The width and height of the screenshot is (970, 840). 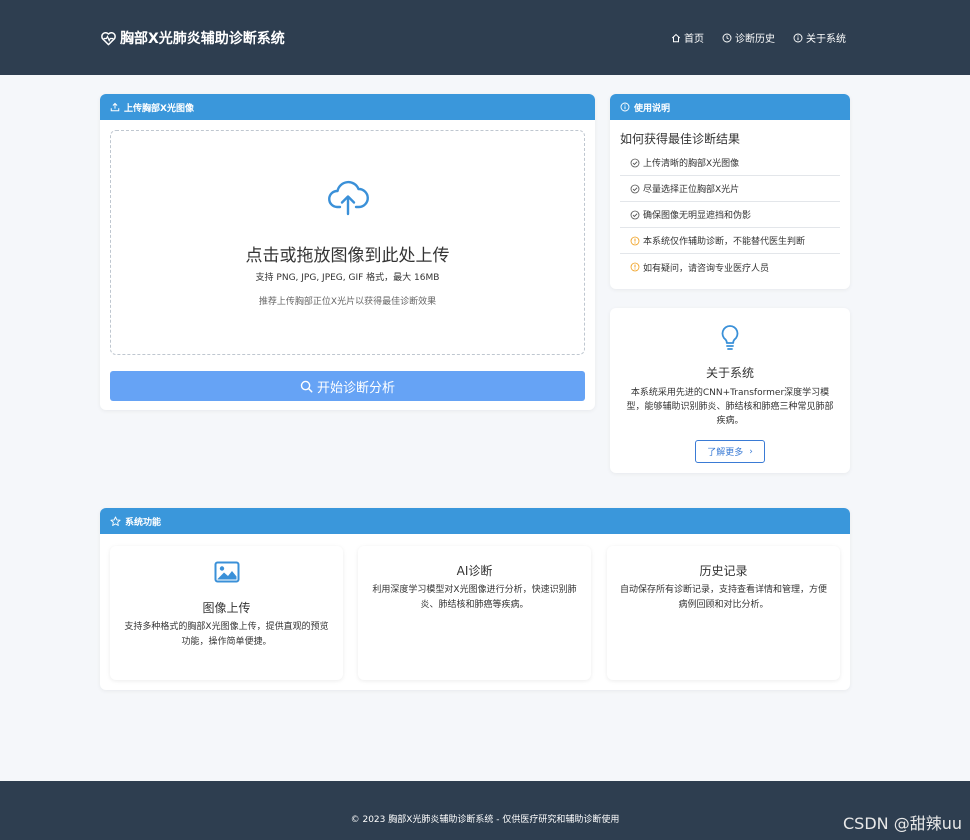 I want to click on usage-item-text: 确保图像无明显遮挡和伪影, so click(x=697, y=216).